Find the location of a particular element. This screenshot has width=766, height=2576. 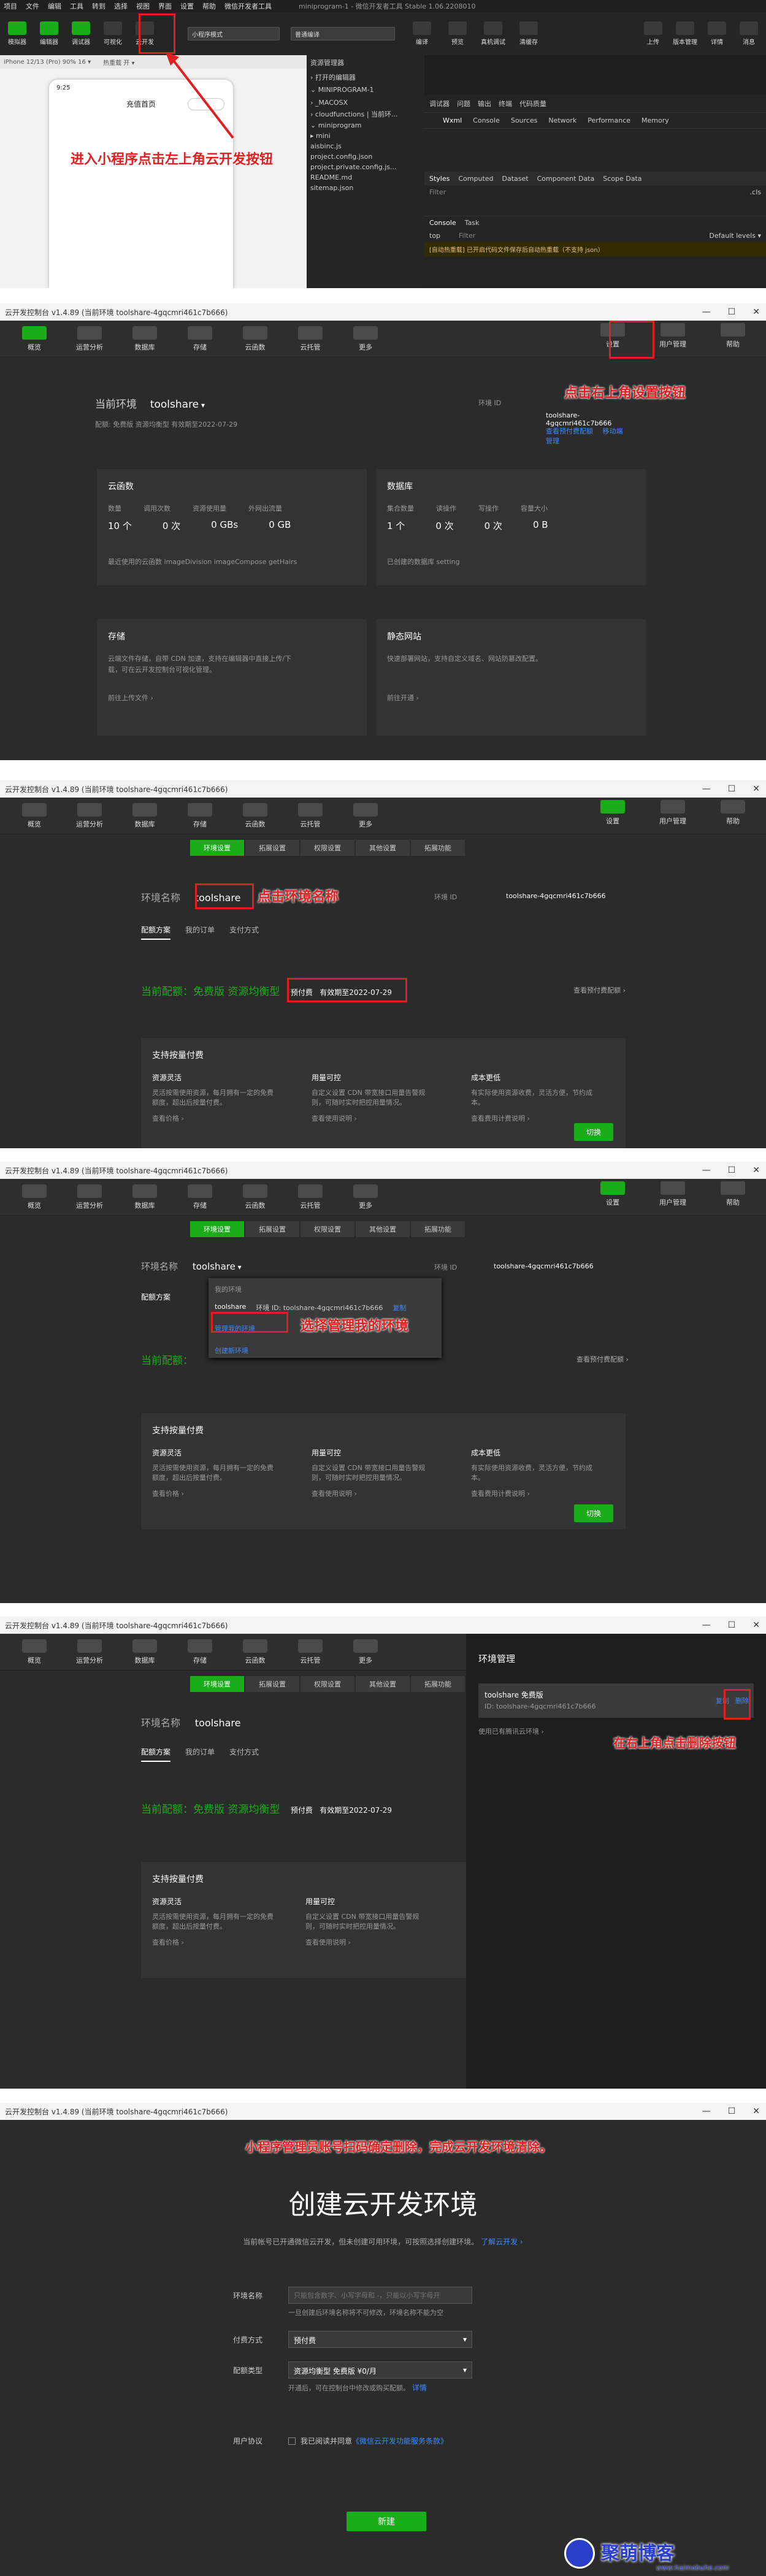

file-item: aisbinc.js is located at coordinates (365, 146).